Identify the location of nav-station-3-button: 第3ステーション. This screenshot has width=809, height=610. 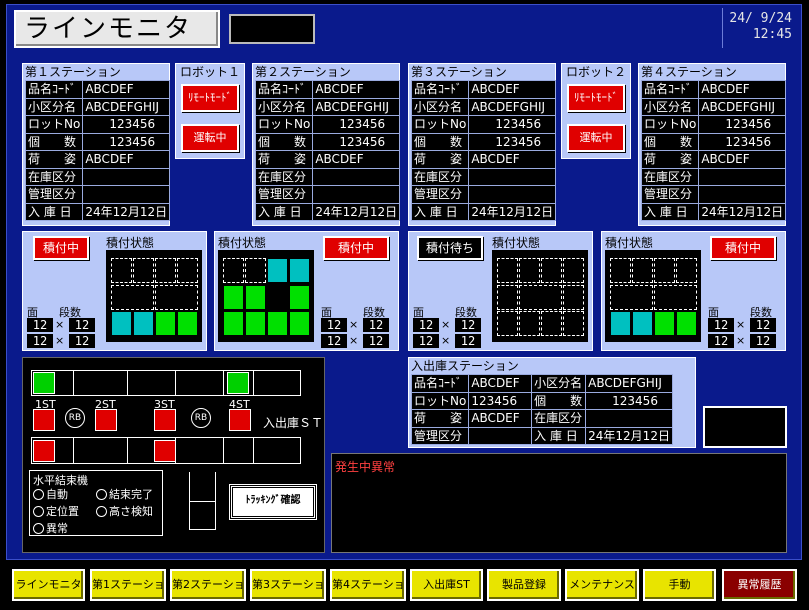
(293, 585).